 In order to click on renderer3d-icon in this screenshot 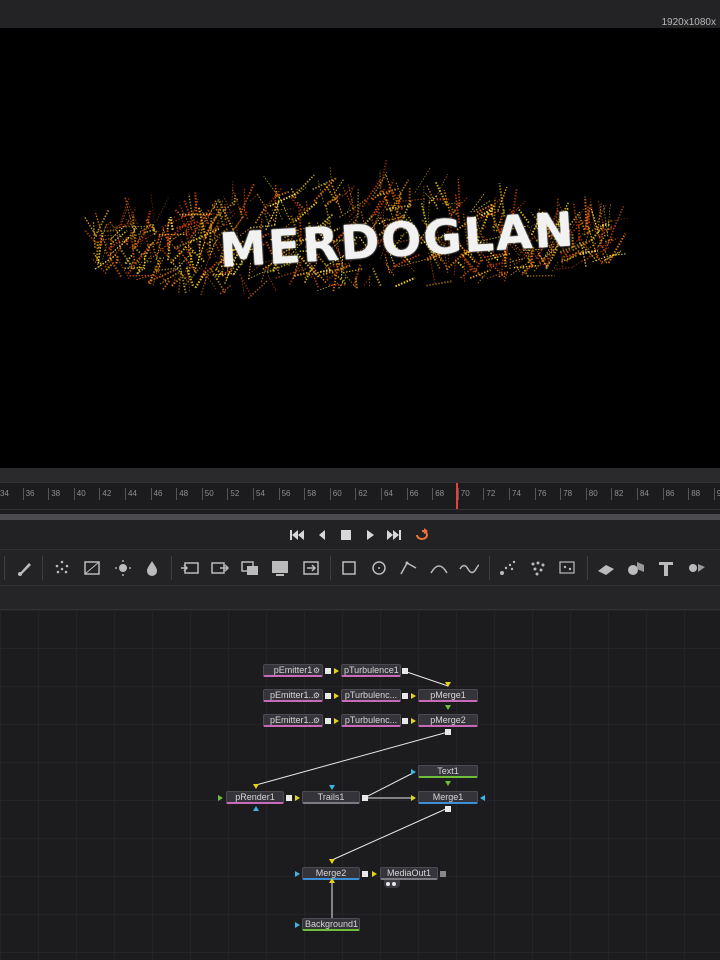, I will do `click(697, 568)`.